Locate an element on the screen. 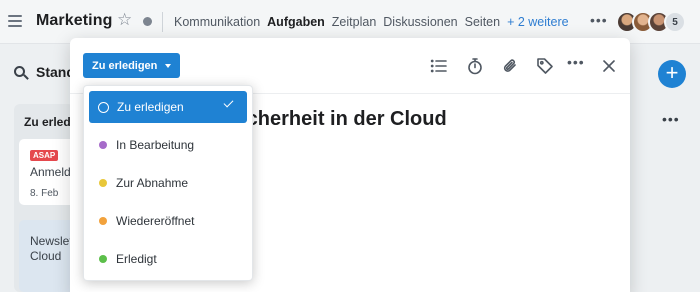  tab-kommunikation: Kommunikation is located at coordinates (217, 22).